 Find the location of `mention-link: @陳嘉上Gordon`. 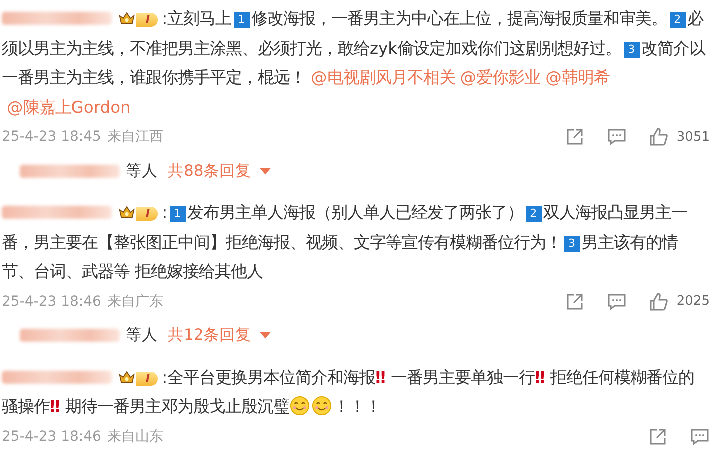

mention-link: @陳嘉上Gordon is located at coordinates (69, 107).